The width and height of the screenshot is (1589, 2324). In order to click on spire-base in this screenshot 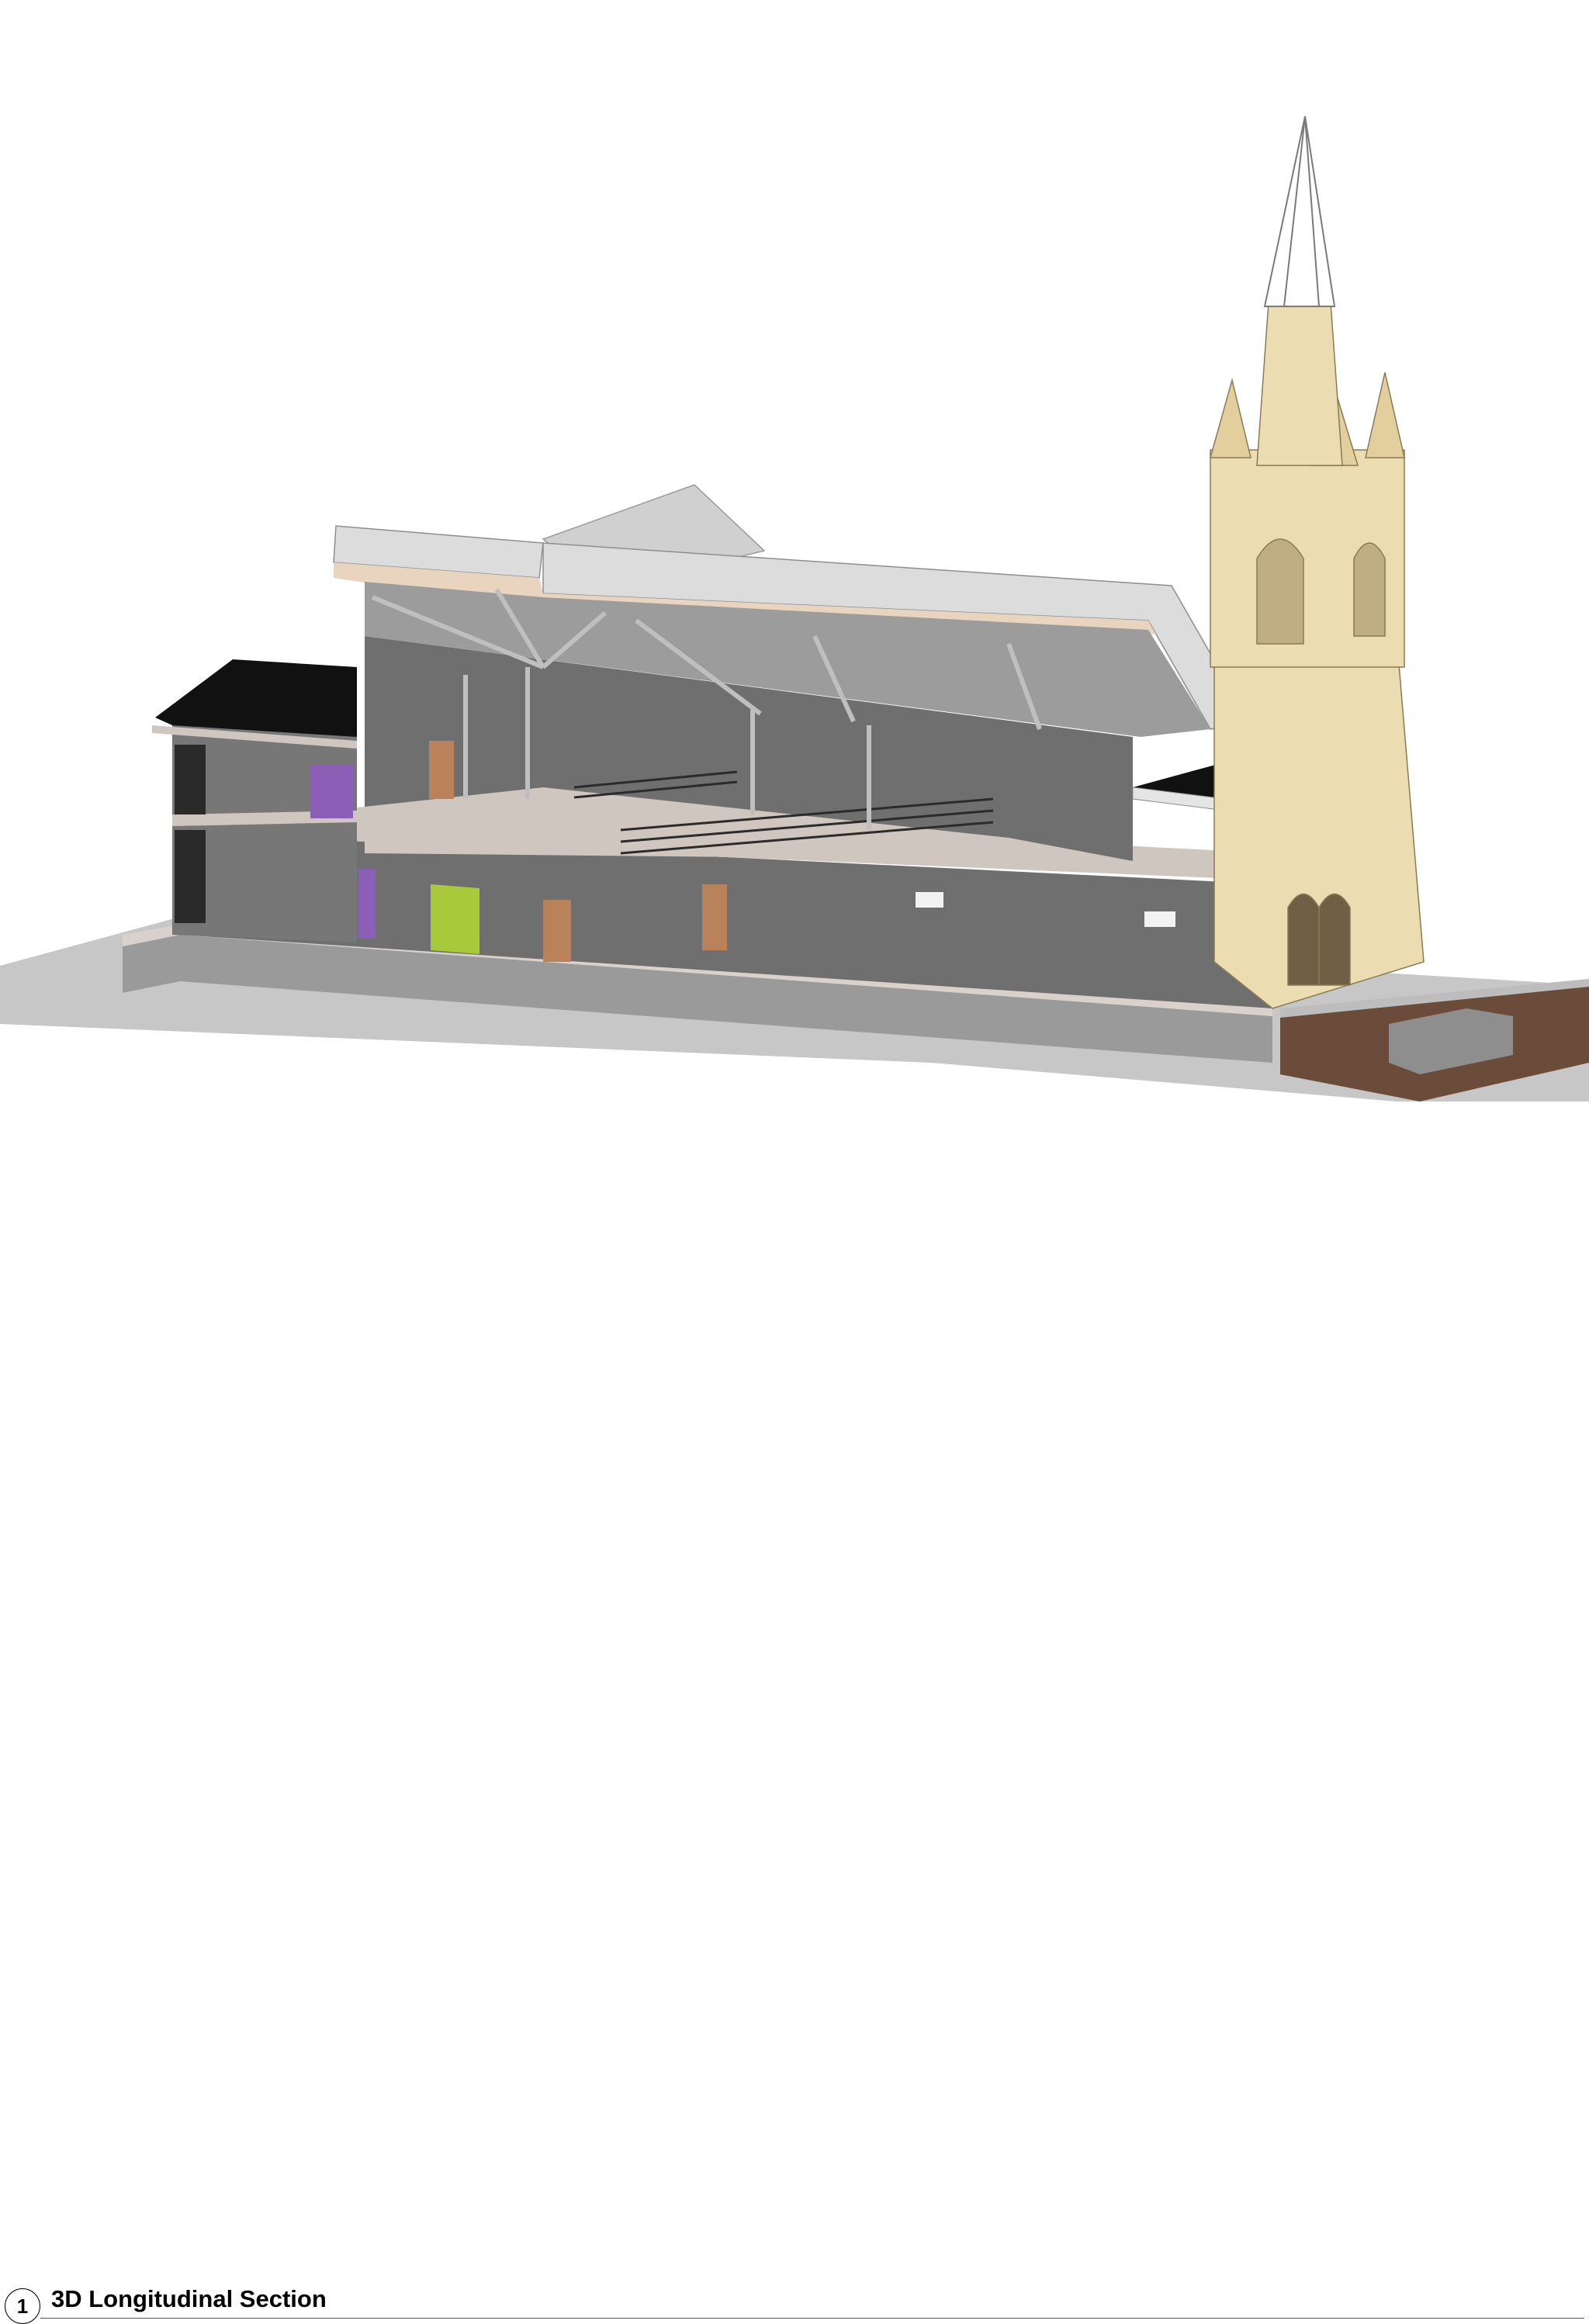, I will do `click(1299, 384)`.